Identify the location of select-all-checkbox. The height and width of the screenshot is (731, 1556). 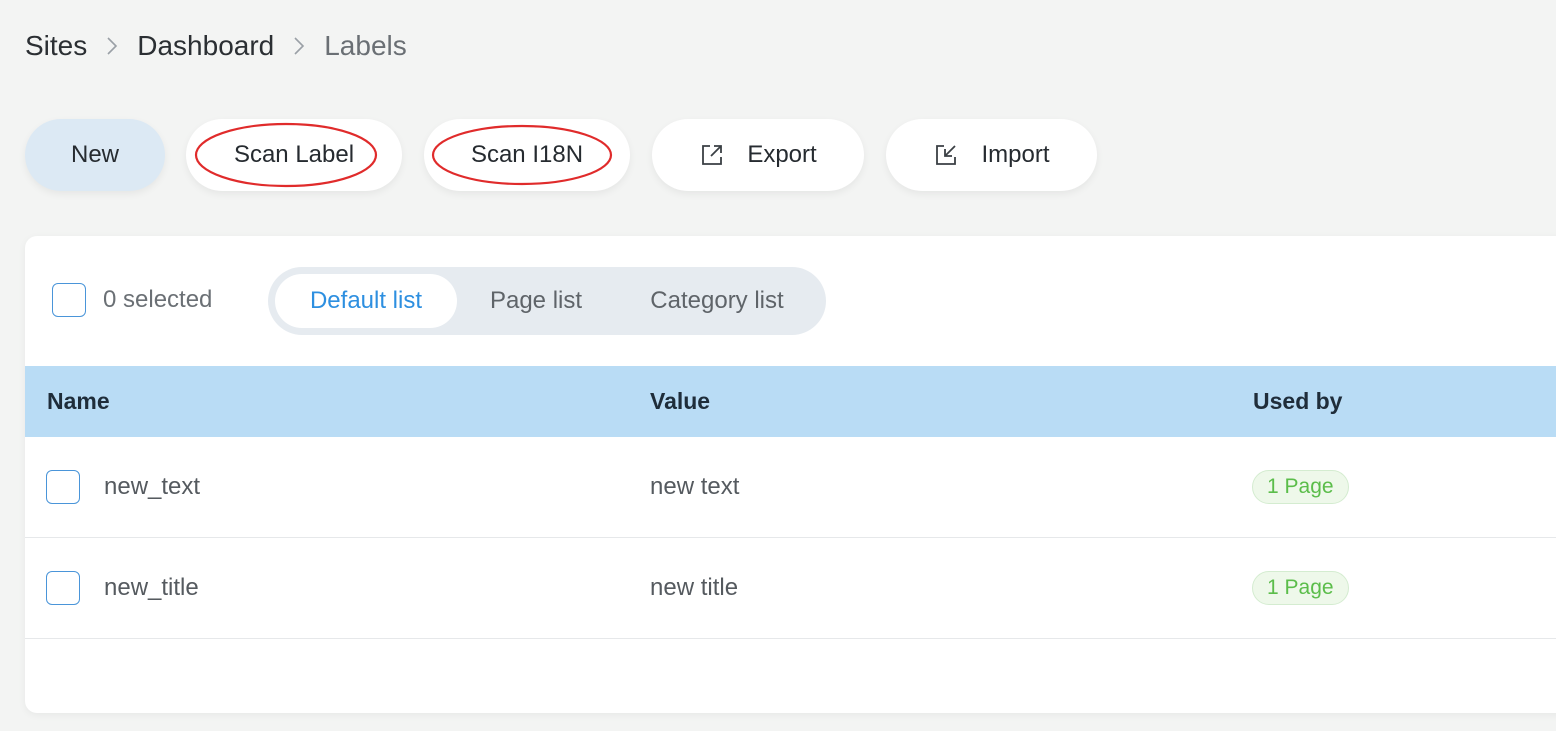
(69, 300).